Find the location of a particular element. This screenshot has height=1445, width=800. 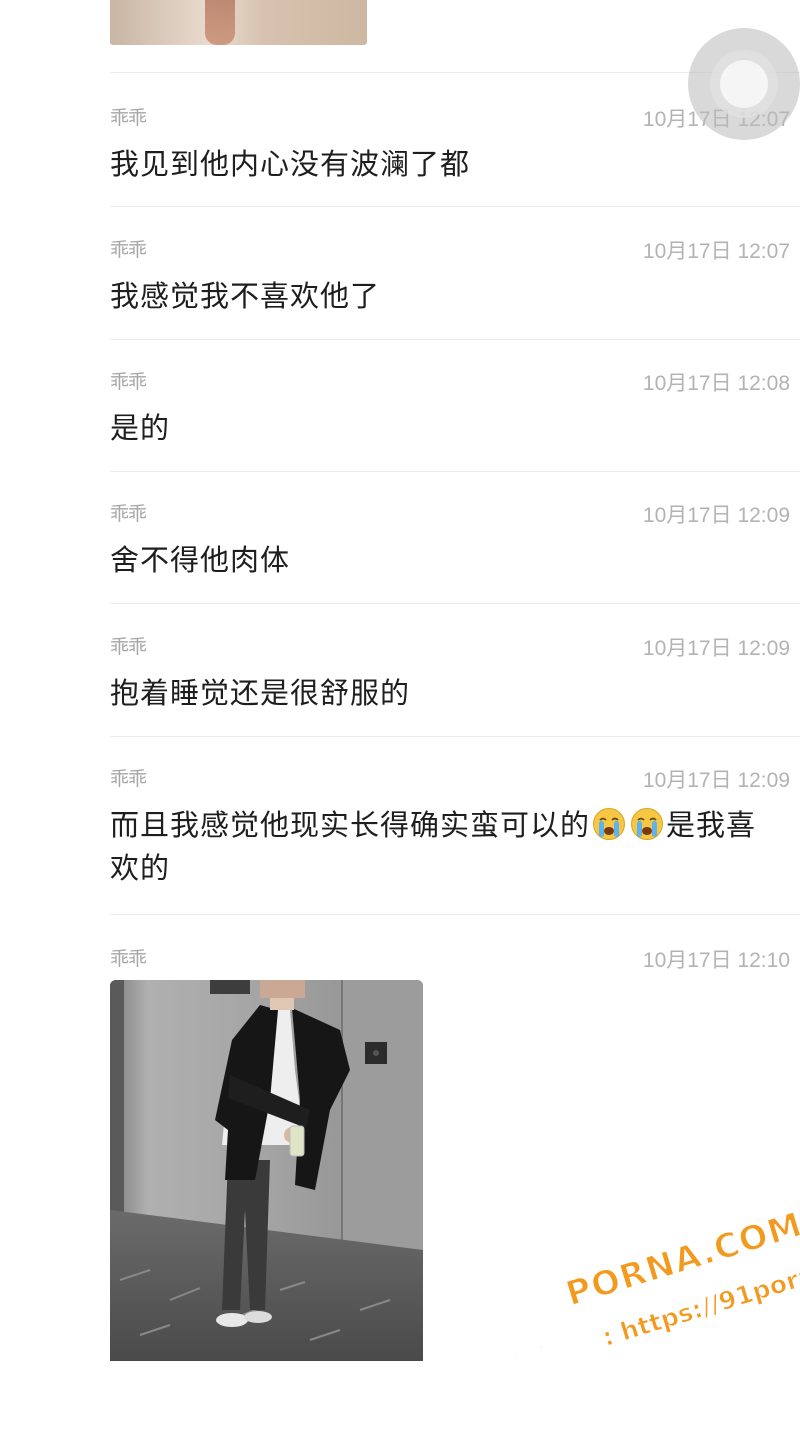

message-text-part: 欢的 is located at coordinates (140, 868).